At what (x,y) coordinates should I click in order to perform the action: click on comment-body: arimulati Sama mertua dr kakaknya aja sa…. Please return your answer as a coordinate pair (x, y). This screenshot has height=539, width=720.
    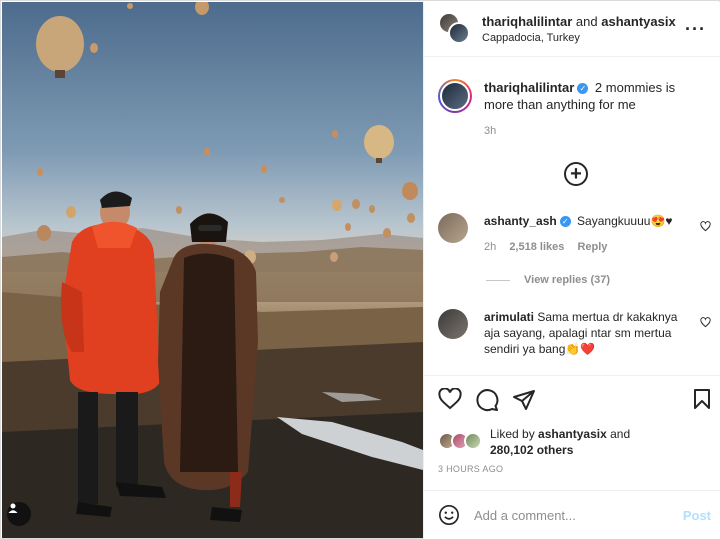
    Looking at the image, I should click on (584, 333).